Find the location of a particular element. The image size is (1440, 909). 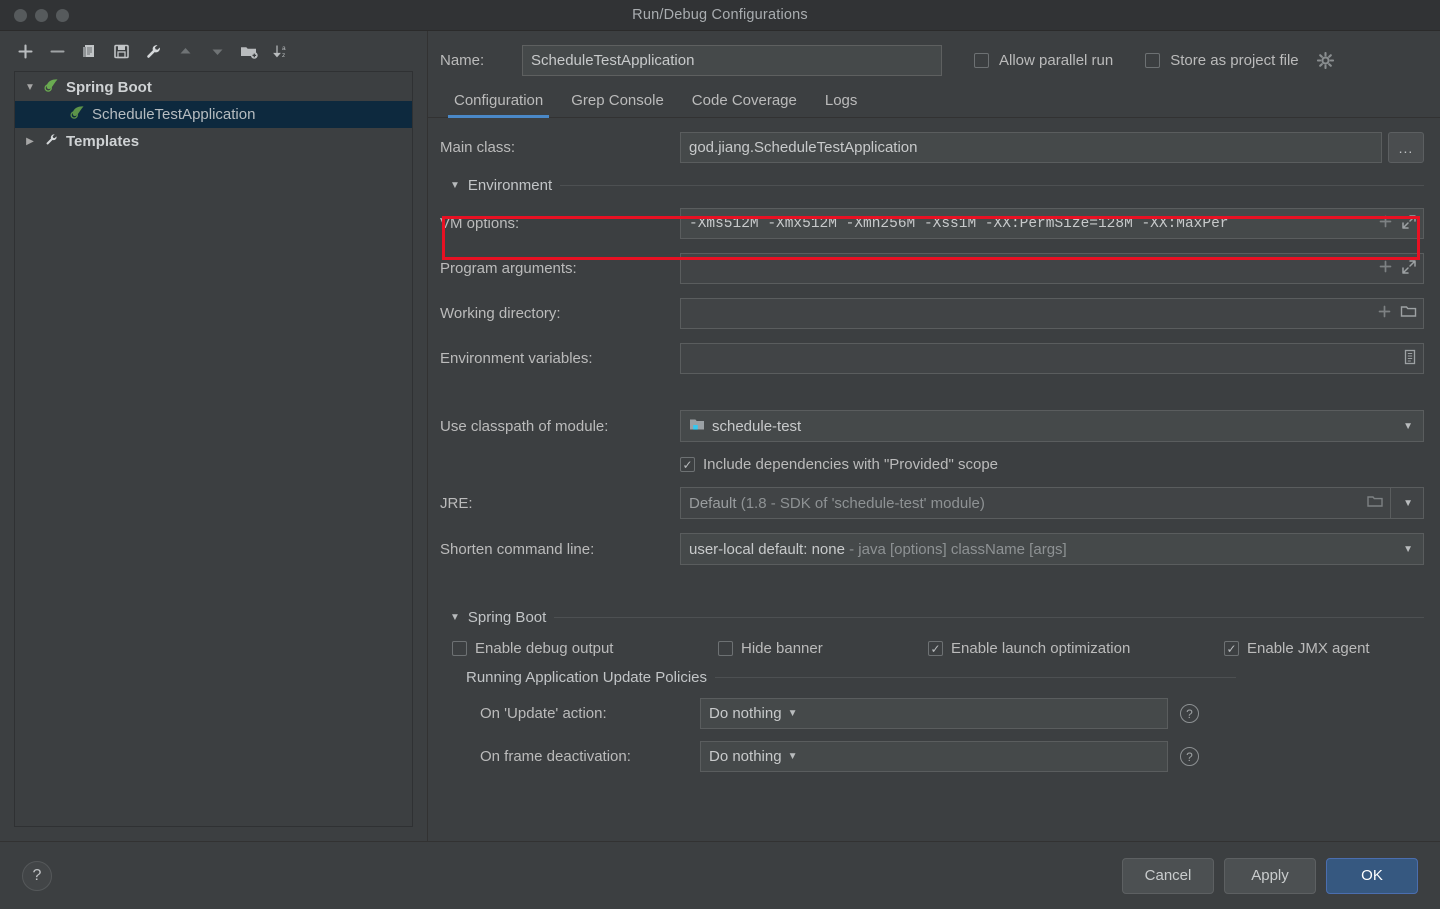

spring-boot-section-header: ▼ Spring Boot is located at coordinates (937, 617).